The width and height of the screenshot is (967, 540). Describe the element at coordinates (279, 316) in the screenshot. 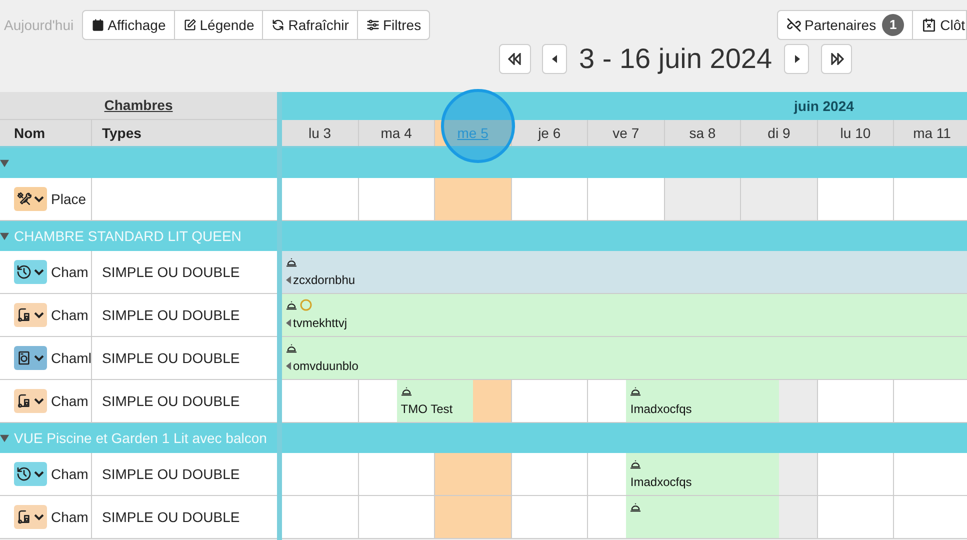

I see `pane-splitter` at that location.